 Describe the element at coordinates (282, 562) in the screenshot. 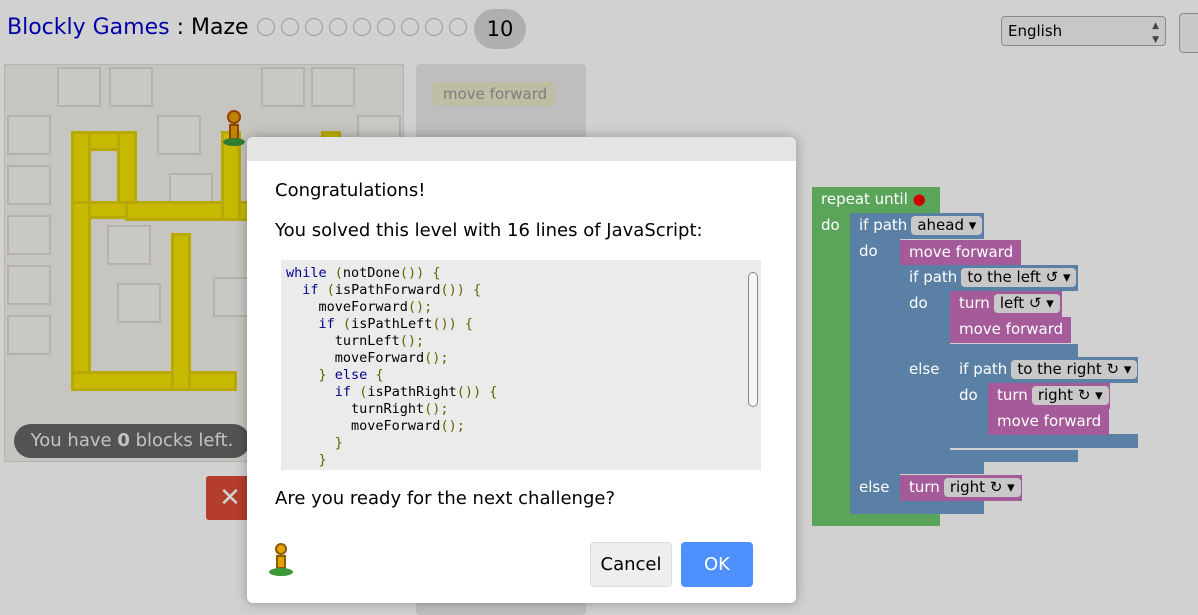

I see `pegman-icon` at that location.